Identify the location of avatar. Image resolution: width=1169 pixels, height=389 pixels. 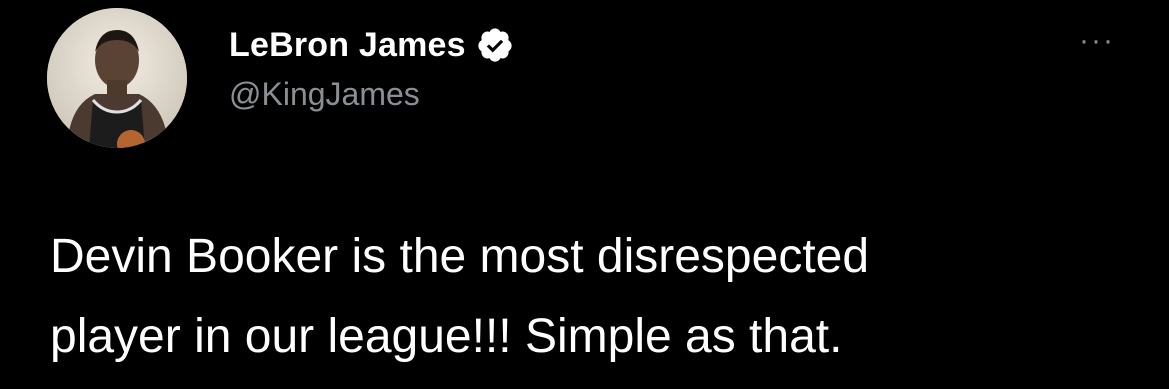
(117, 78).